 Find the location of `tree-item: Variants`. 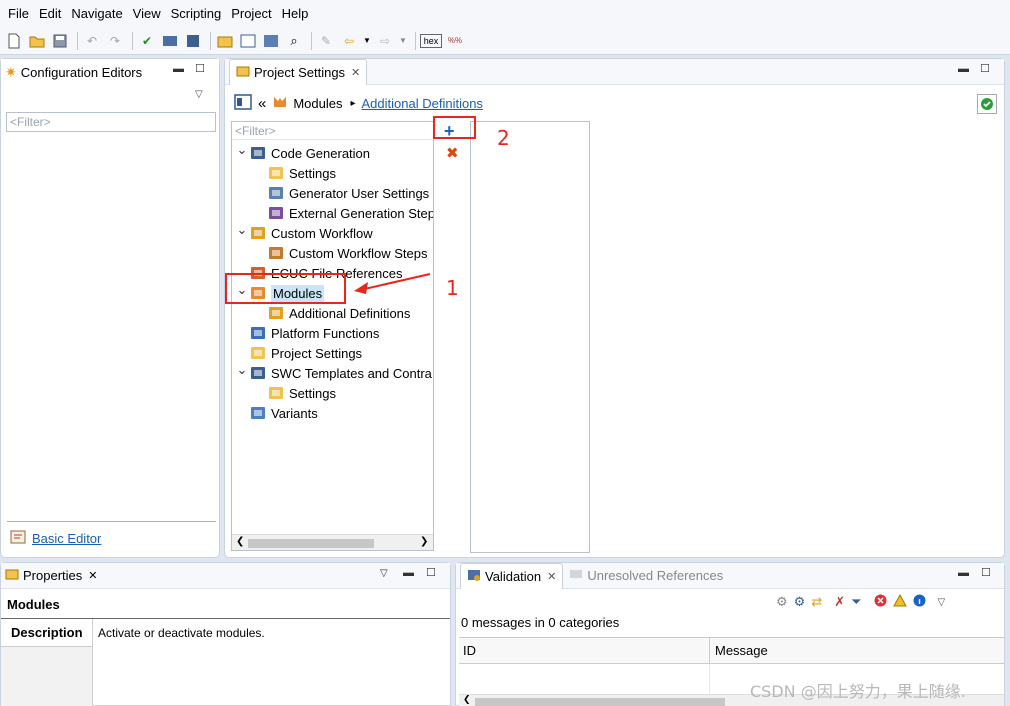

tree-item: Variants is located at coordinates (277, 413).